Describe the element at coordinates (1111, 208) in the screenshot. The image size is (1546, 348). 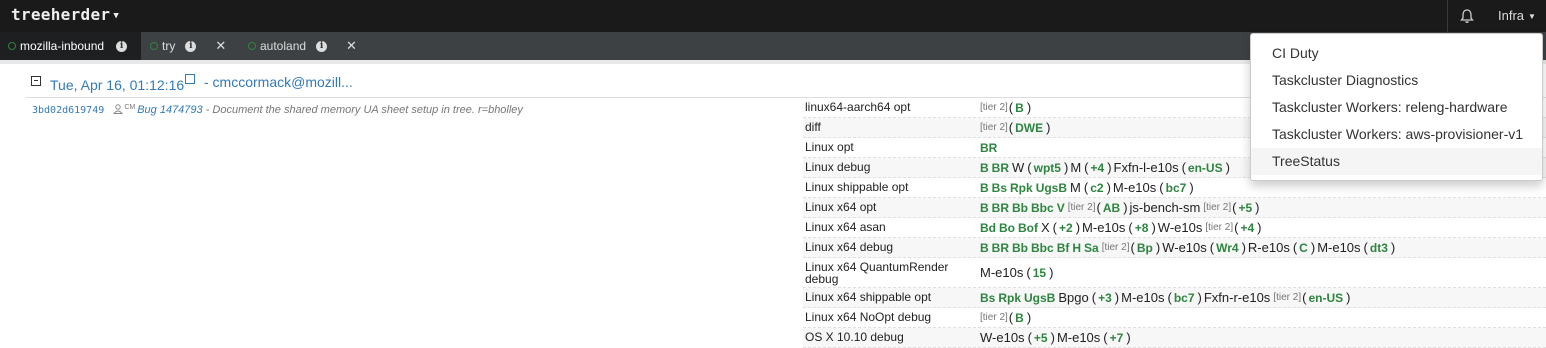
I see `job-button: AB` at that location.